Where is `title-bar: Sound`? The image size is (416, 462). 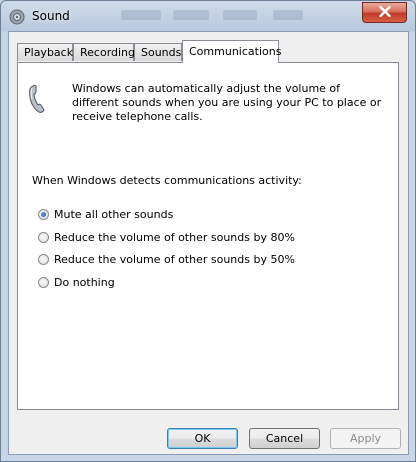
title-bar: Sound is located at coordinates (208, 16).